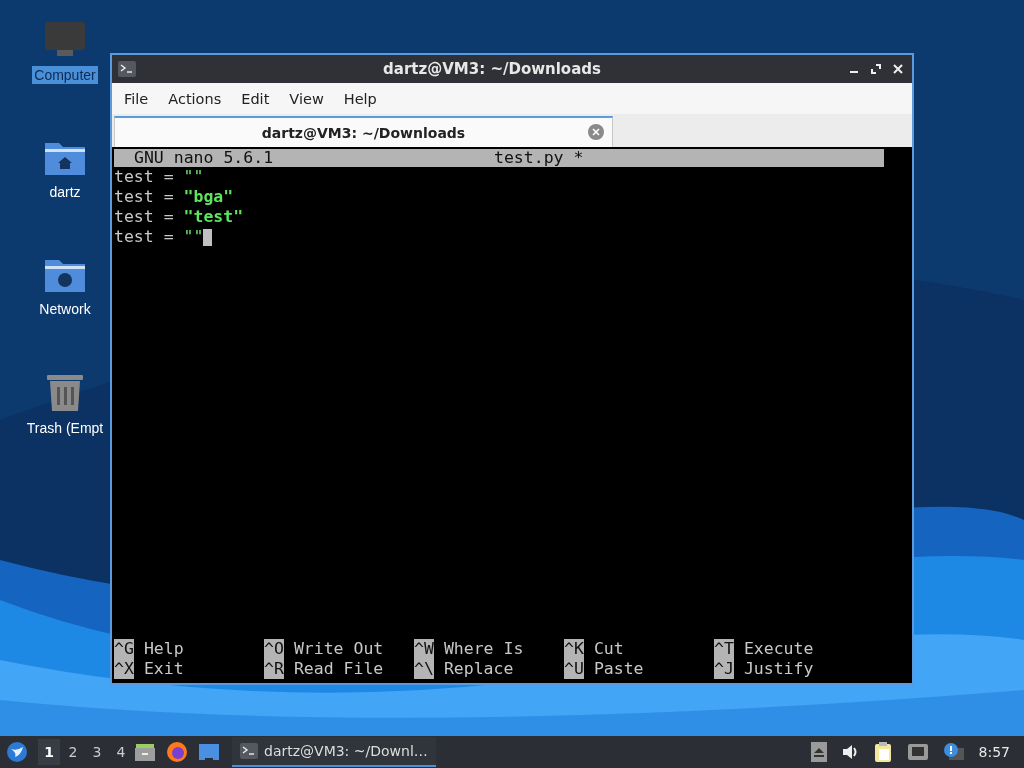  What do you see at coordinates (724, 669) in the screenshot?
I see `shortcut-key: ^J` at bounding box center [724, 669].